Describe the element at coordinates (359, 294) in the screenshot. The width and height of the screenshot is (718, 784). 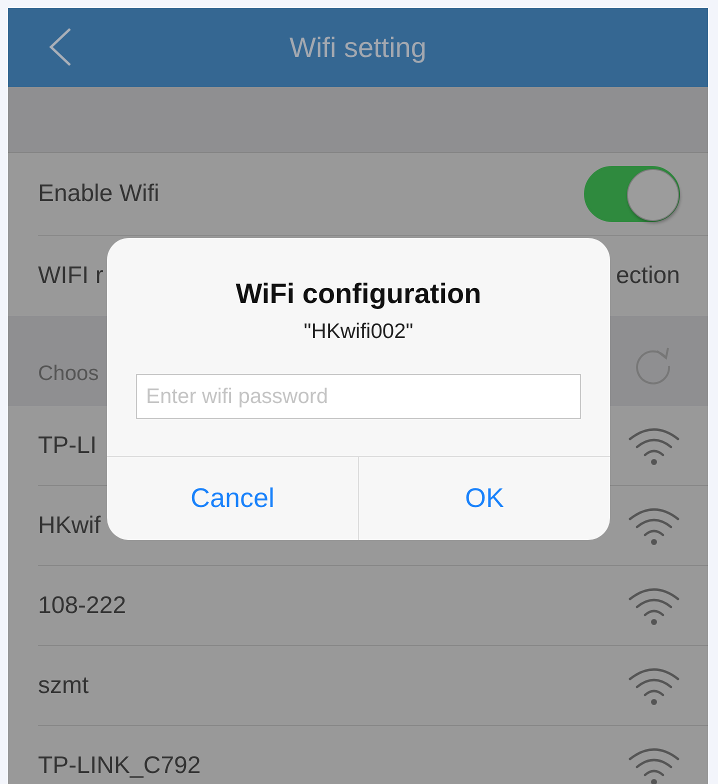
I see `dialog-title: WiFi configuration` at that location.